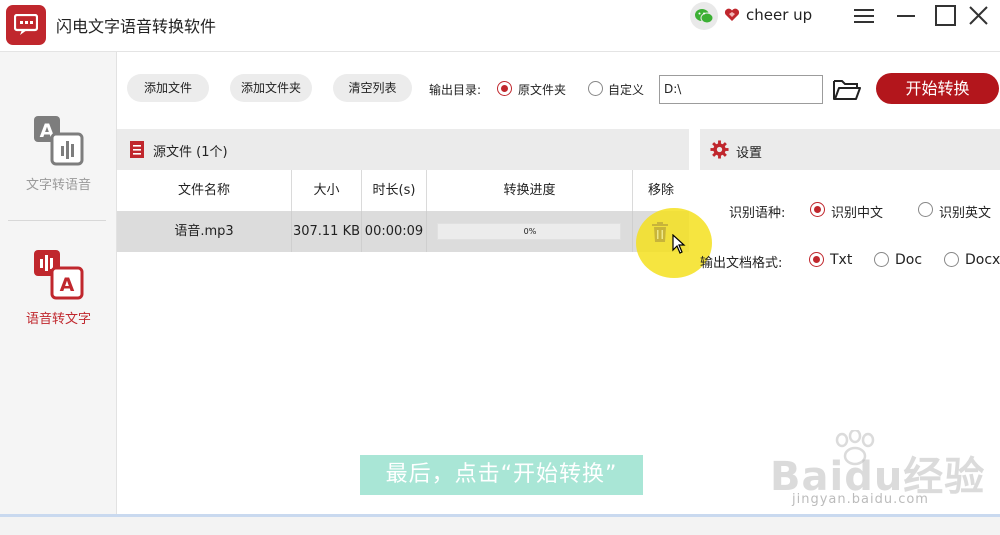  What do you see at coordinates (925, 209) in the screenshot?
I see `radio-english` at bounding box center [925, 209].